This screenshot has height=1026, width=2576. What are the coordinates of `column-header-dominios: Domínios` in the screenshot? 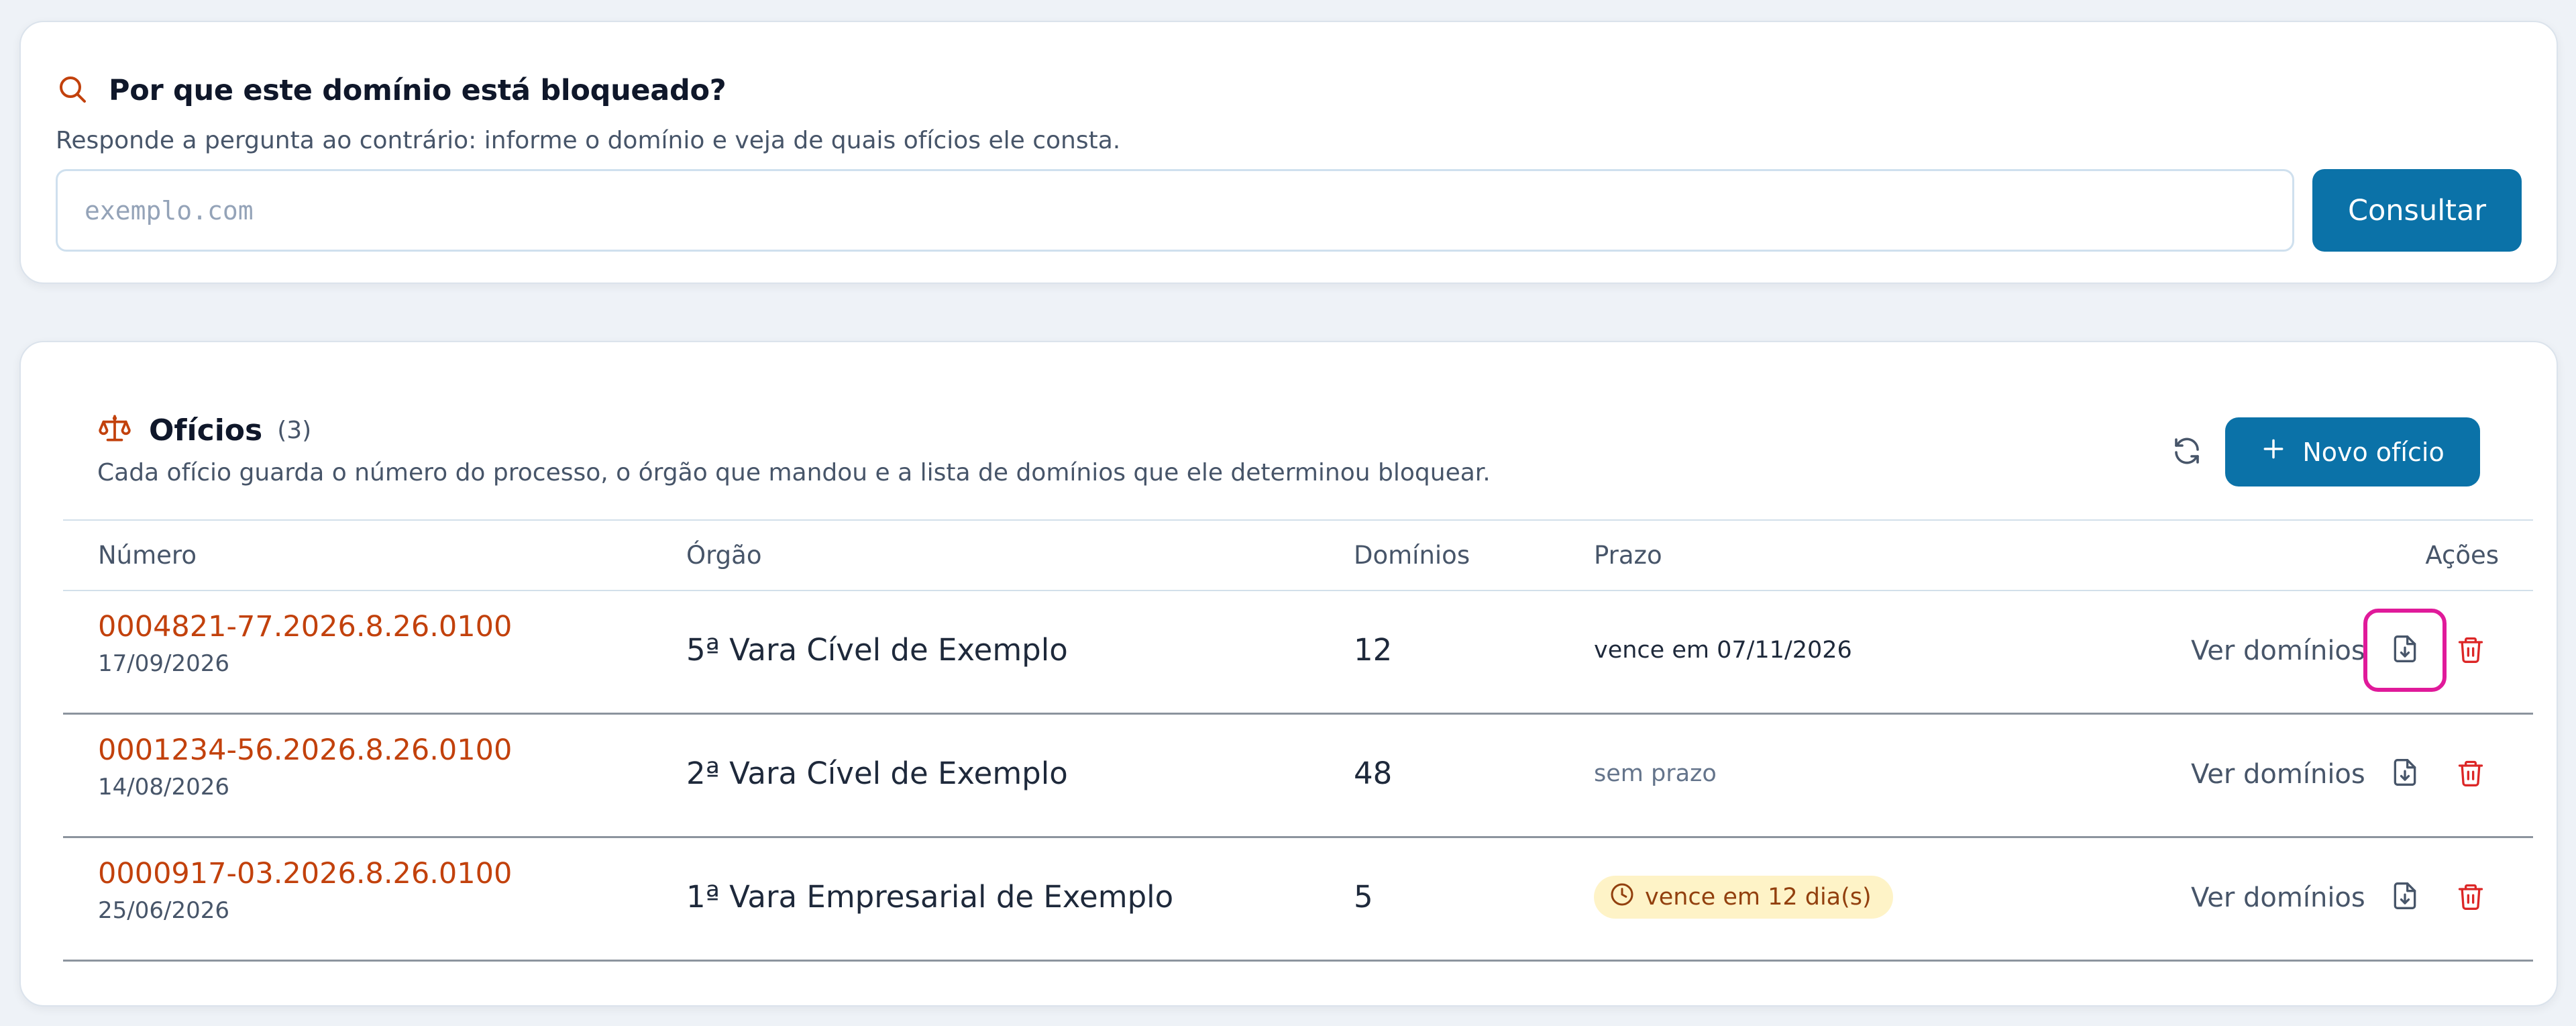 It's located at (1412, 555).